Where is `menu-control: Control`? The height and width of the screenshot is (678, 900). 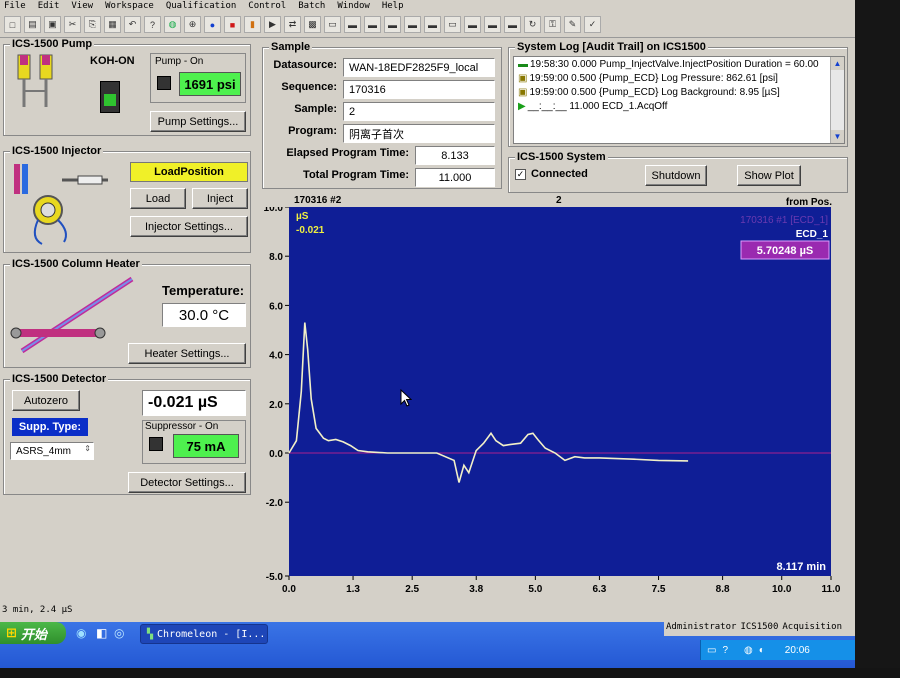 menu-control: Control is located at coordinates (267, 6).